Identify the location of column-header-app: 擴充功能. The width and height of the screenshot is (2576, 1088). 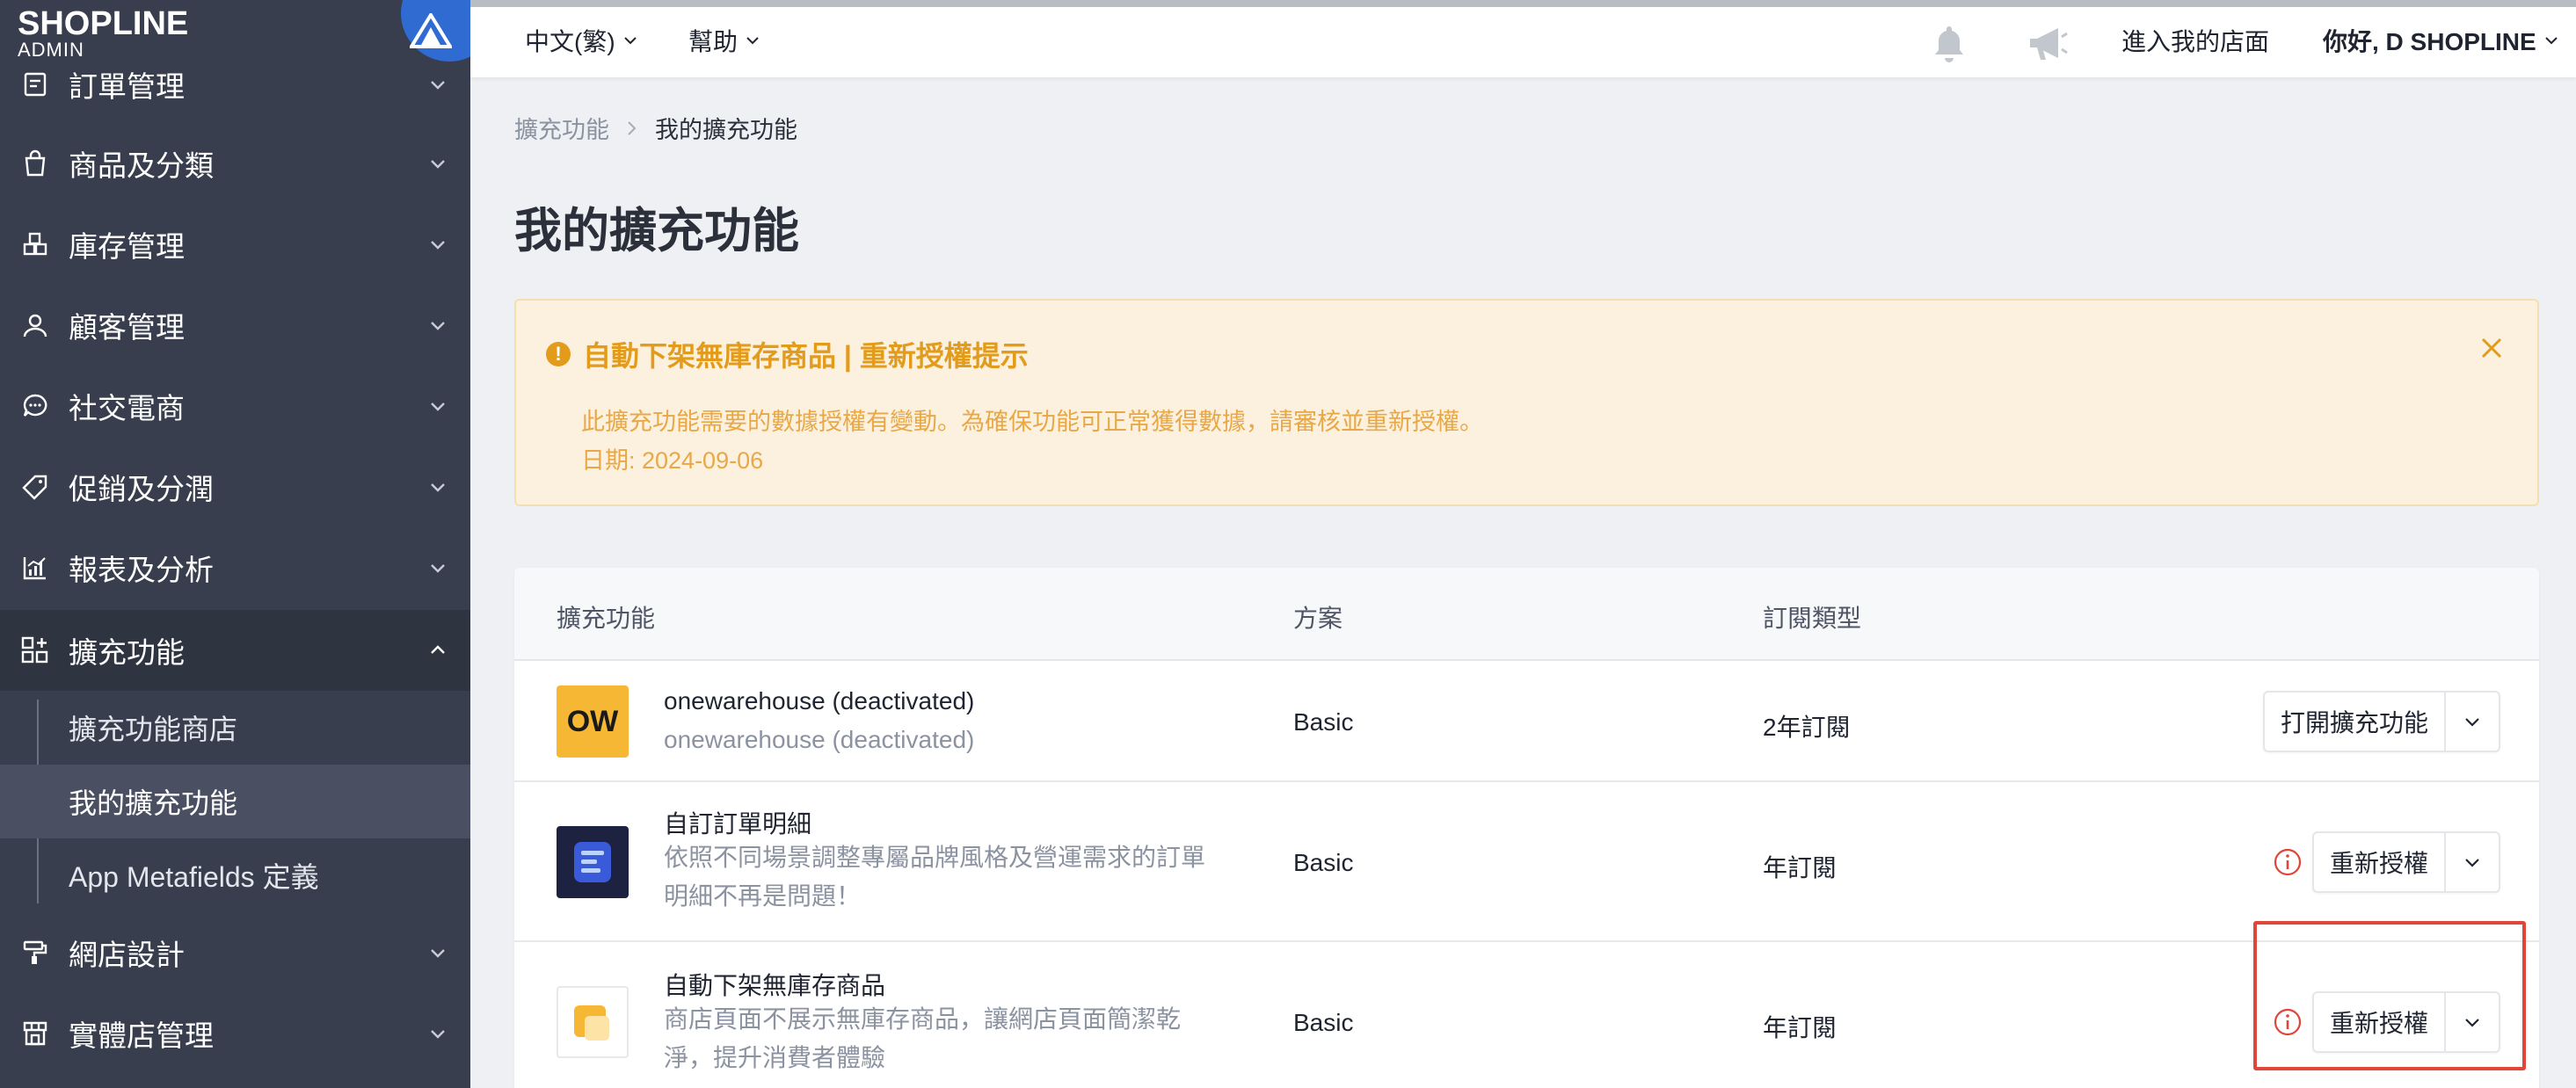
(606, 619).